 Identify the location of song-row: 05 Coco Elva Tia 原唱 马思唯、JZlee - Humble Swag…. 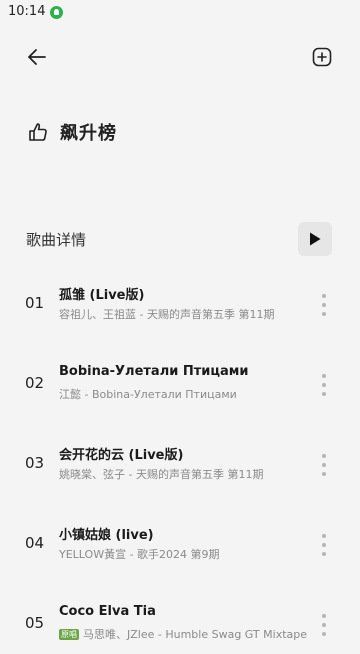
(180, 626).